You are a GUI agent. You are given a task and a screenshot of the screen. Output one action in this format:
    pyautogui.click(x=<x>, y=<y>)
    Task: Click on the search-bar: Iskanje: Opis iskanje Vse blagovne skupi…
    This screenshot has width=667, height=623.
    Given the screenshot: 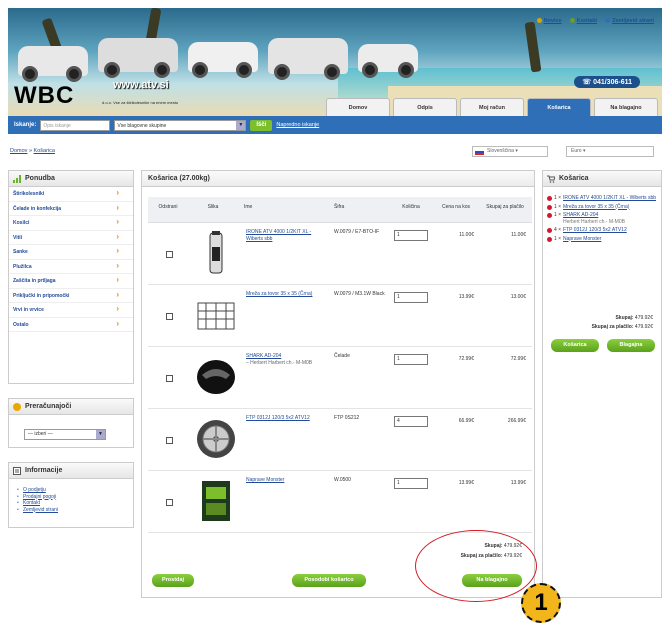 What is the action you would take?
    pyautogui.click(x=335, y=125)
    